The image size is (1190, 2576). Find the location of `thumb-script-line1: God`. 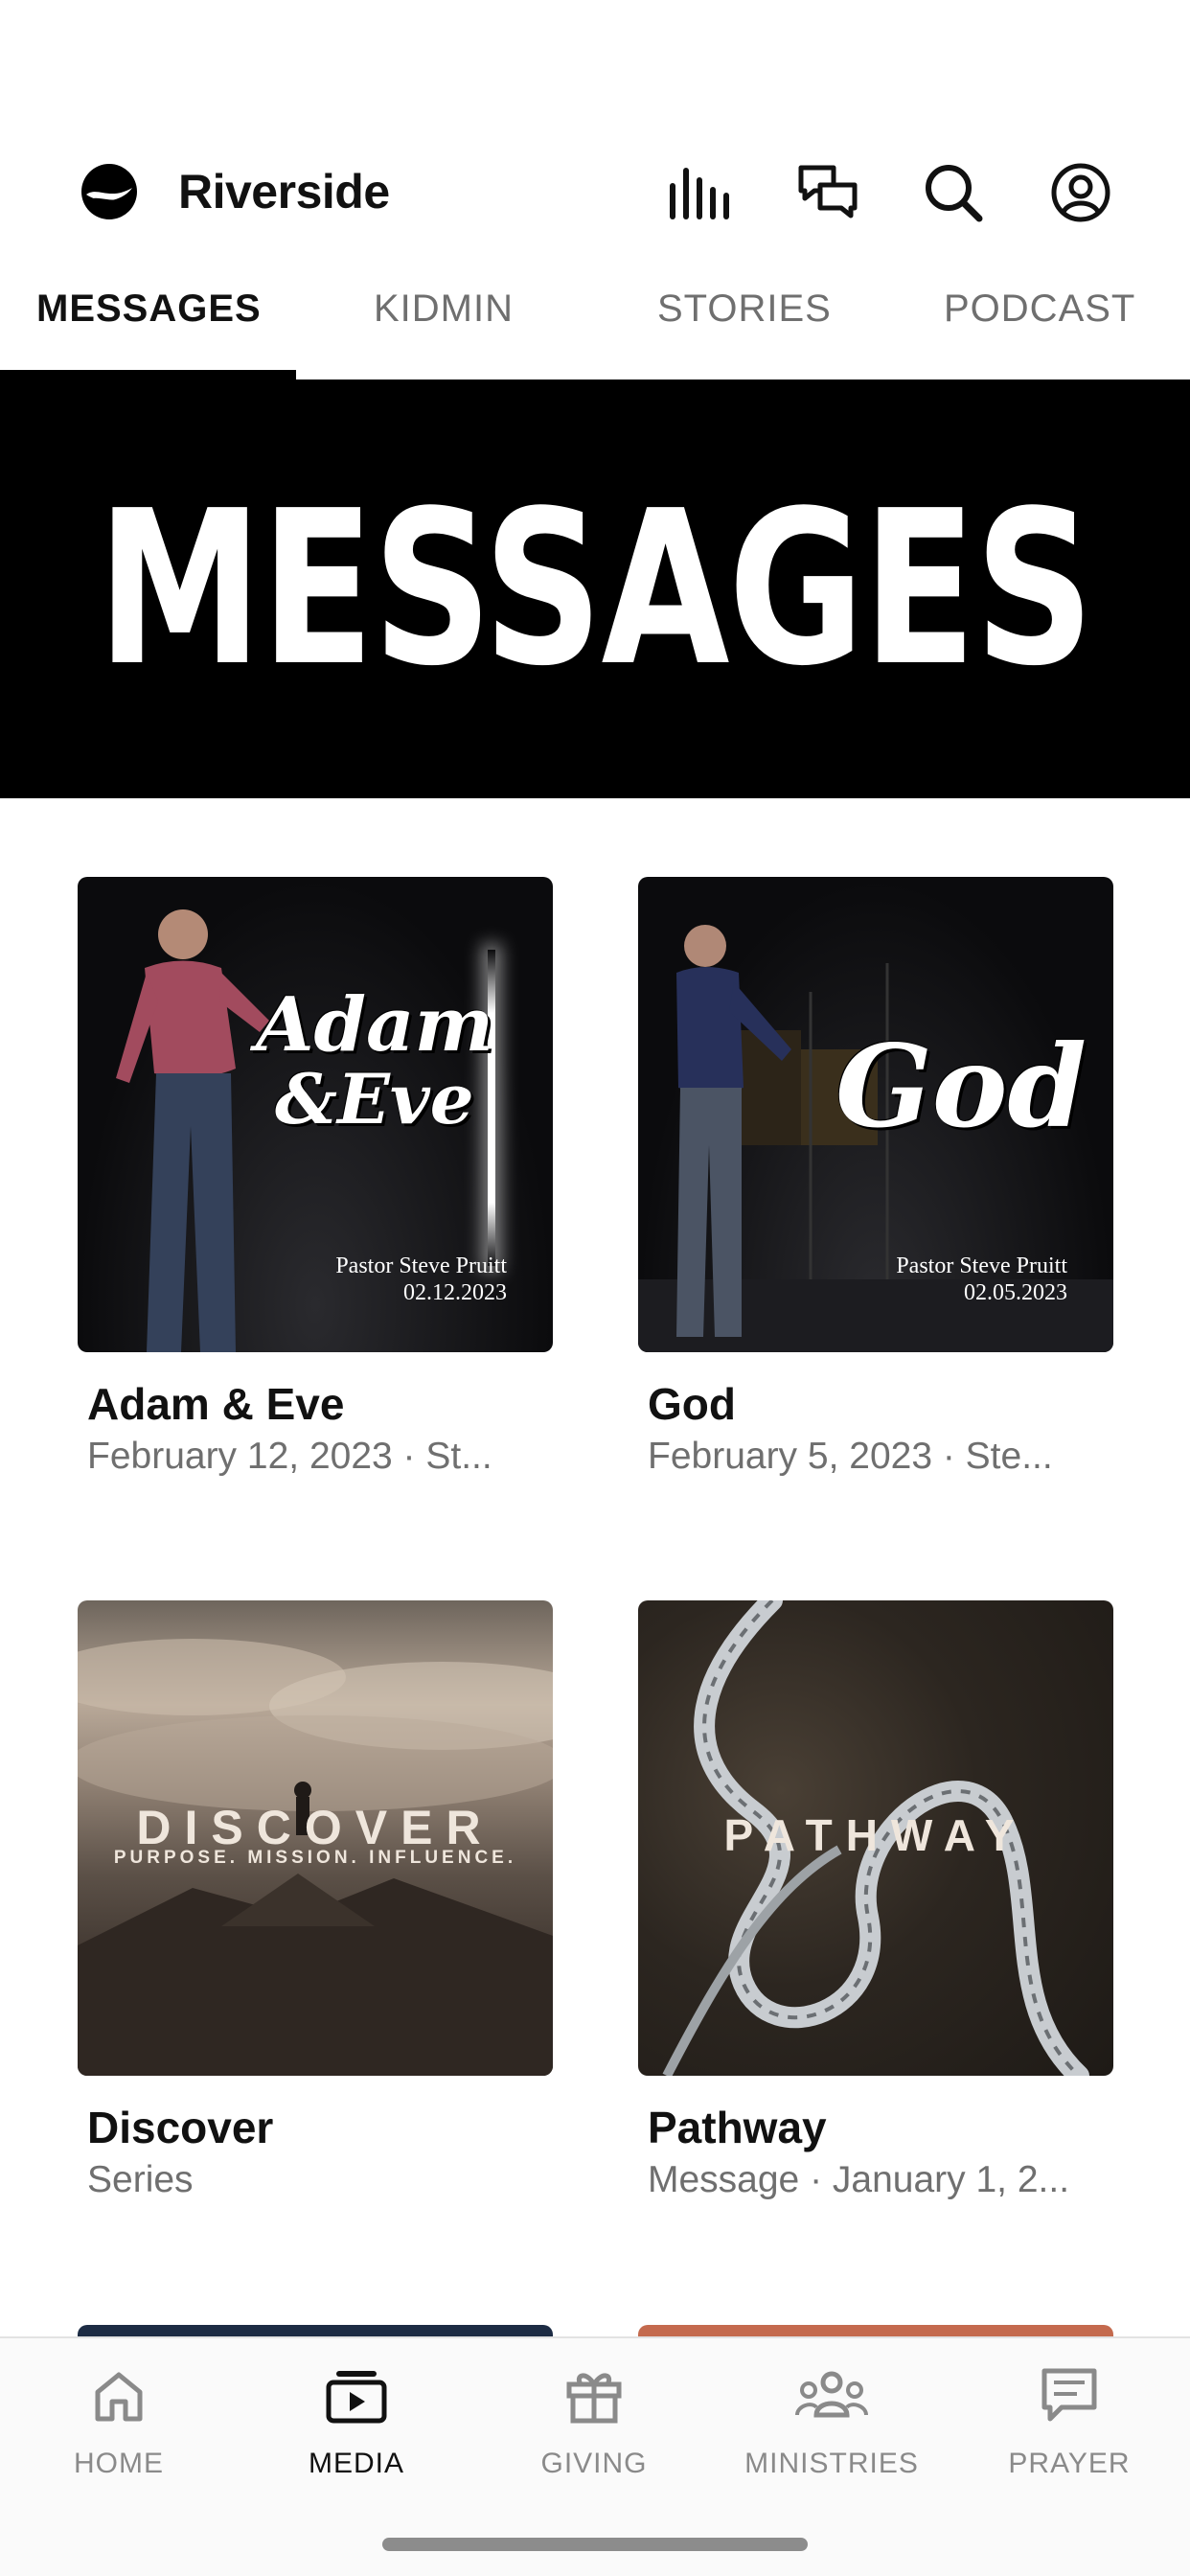

thumb-script-line1: God is located at coordinates (961, 1086).